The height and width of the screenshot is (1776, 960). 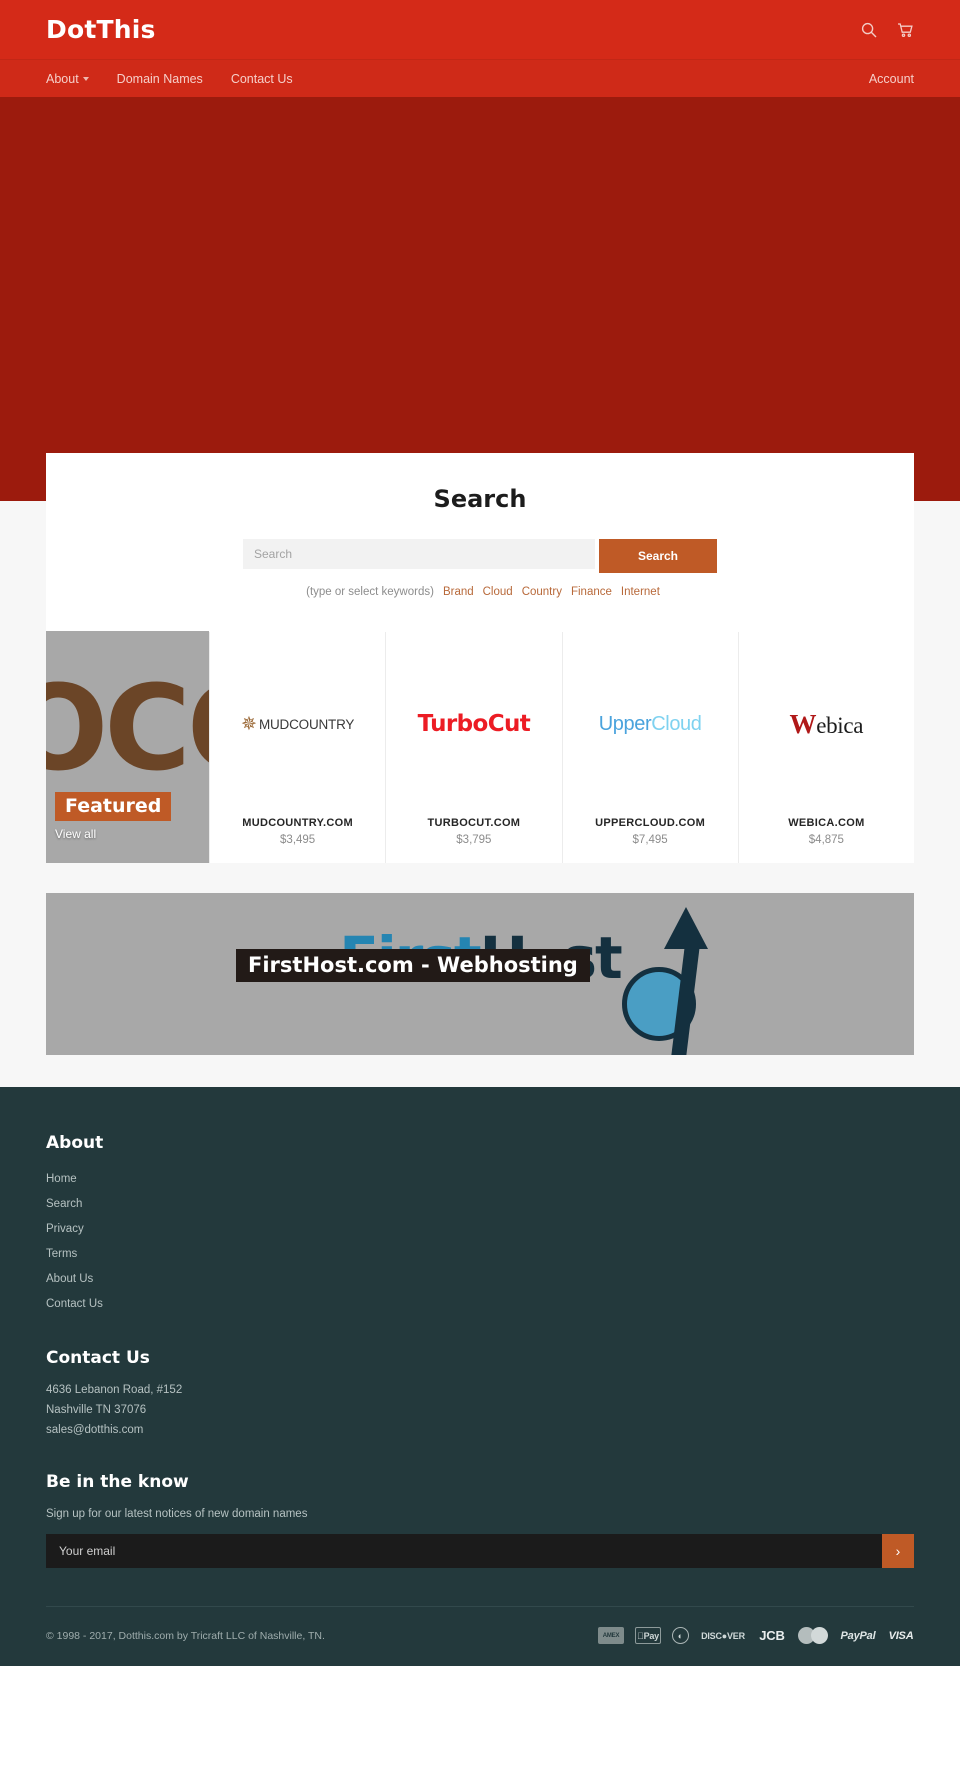 I want to click on product-price: $4,875, so click(x=826, y=840).